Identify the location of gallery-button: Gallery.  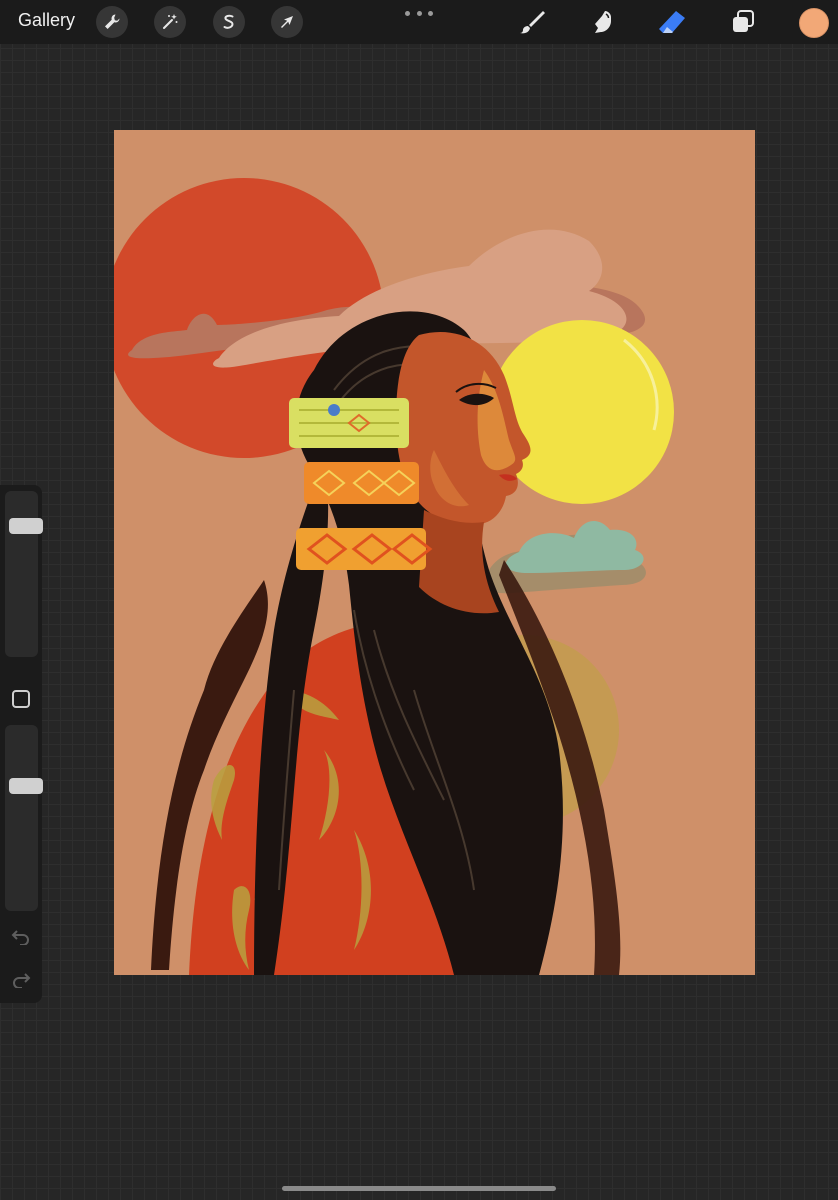
(46, 20).